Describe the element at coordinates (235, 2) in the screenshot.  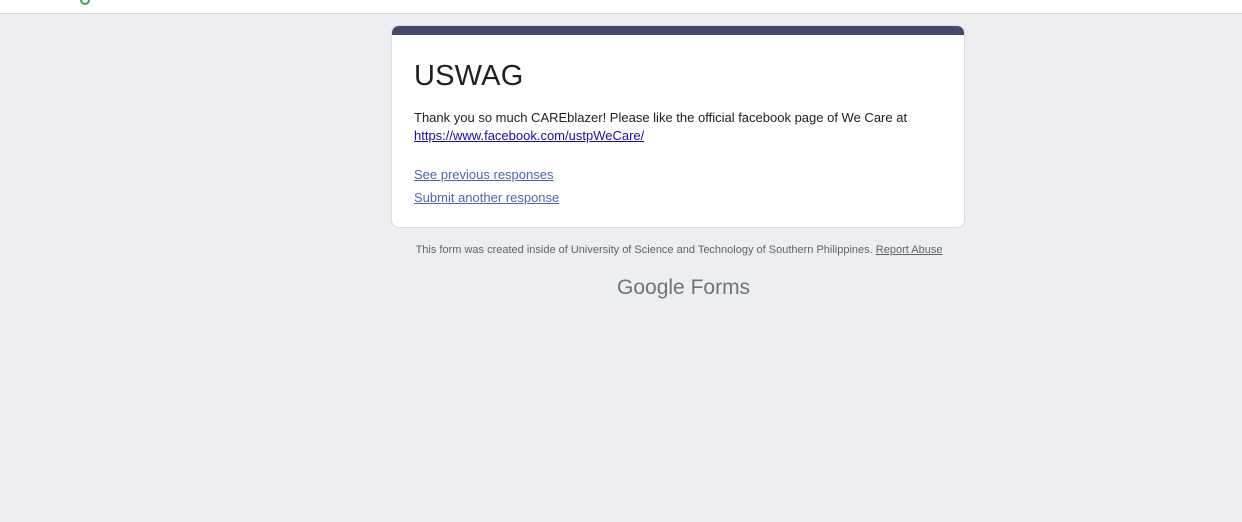
I see `microsoft-logo-icon` at that location.